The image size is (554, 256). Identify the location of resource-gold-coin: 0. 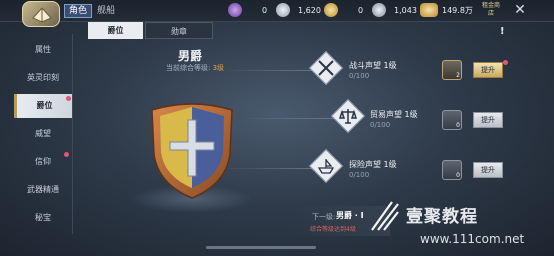
(361, 10).